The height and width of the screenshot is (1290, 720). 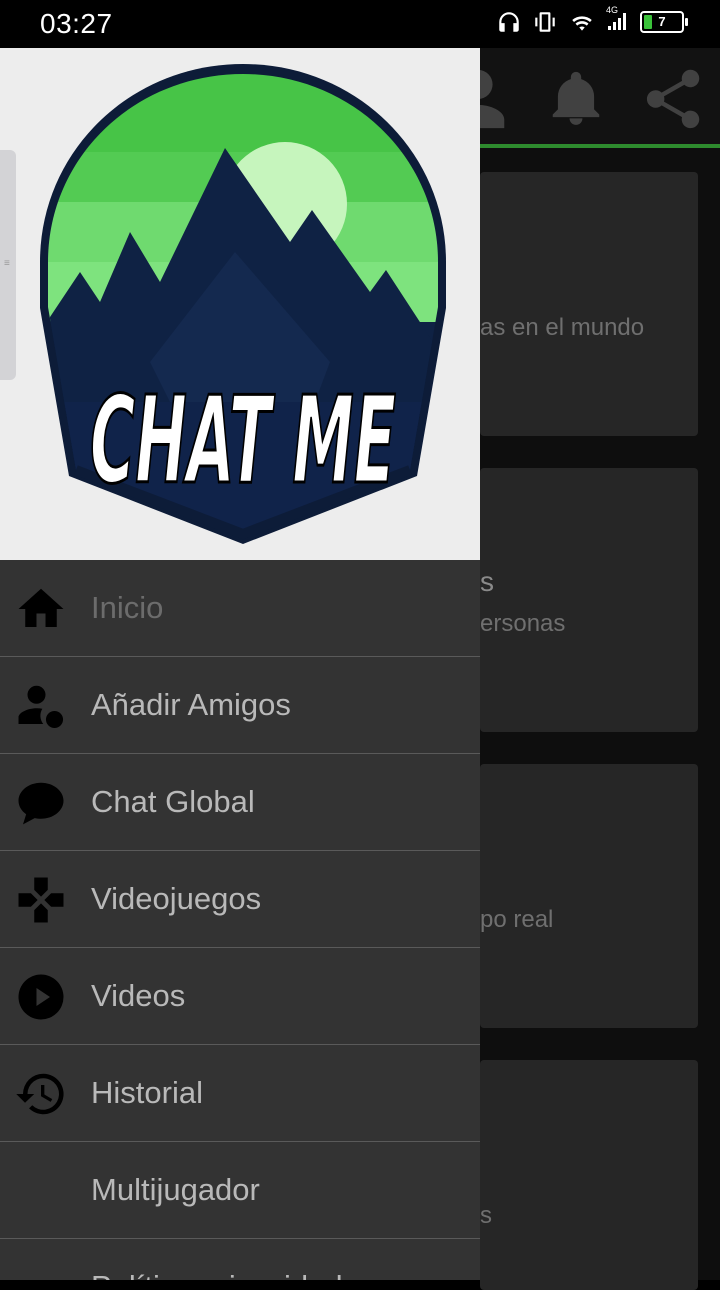 I want to click on battery-level: 7, so click(x=662, y=21).